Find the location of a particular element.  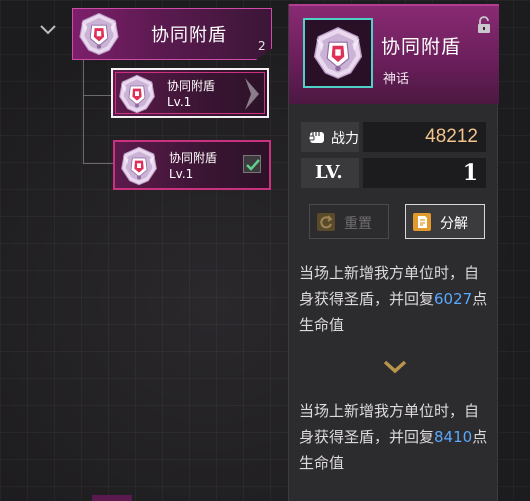

fist-icon is located at coordinates (317, 137).